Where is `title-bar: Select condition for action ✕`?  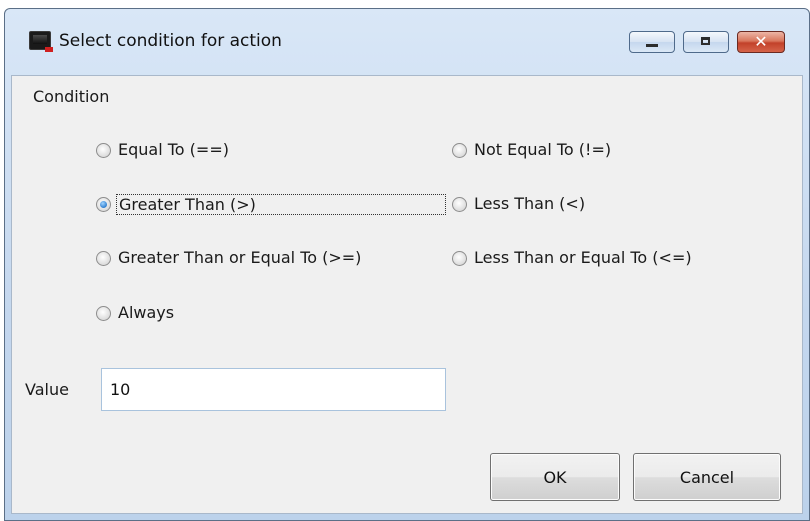
title-bar: Select condition for action ✕ is located at coordinates (407, 42).